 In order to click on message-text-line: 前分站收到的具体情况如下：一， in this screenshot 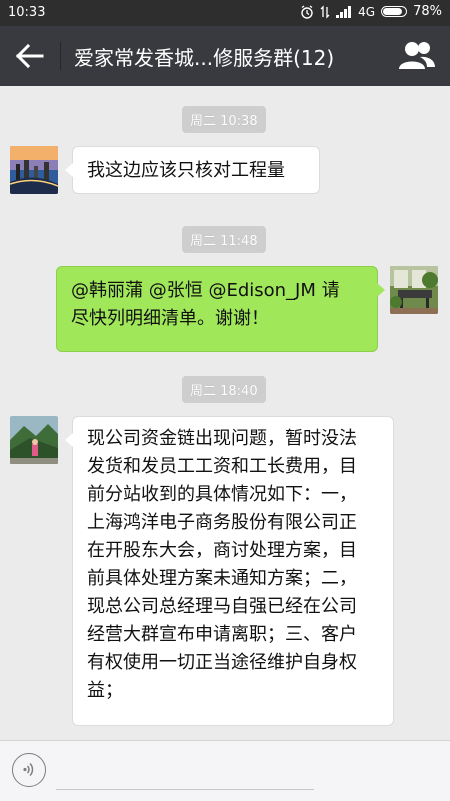, I will do `click(222, 494)`.